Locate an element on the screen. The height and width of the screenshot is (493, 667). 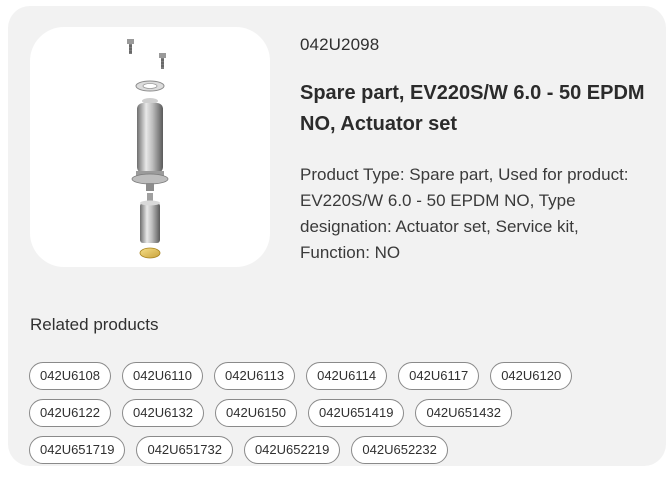
related-product-chip: 042U651432 is located at coordinates (463, 413).